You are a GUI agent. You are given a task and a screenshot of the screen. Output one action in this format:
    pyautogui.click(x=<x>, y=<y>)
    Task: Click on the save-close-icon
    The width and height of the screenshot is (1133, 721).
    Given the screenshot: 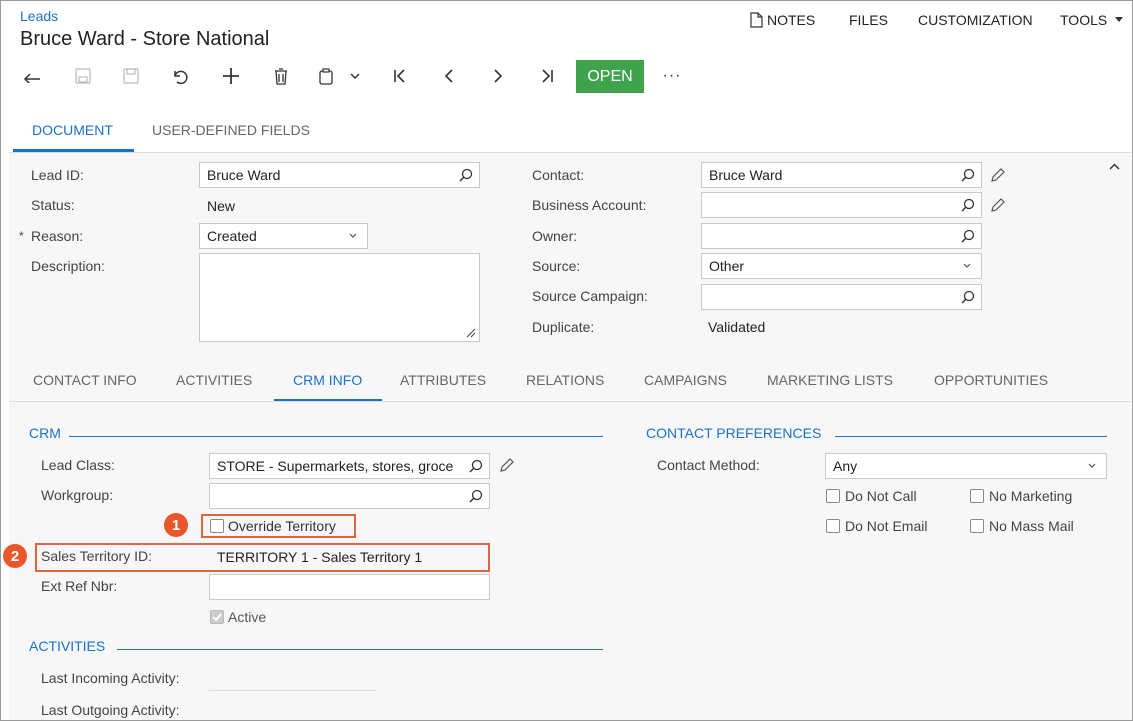 What is the action you would take?
    pyautogui.click(x=83, y=76)
    